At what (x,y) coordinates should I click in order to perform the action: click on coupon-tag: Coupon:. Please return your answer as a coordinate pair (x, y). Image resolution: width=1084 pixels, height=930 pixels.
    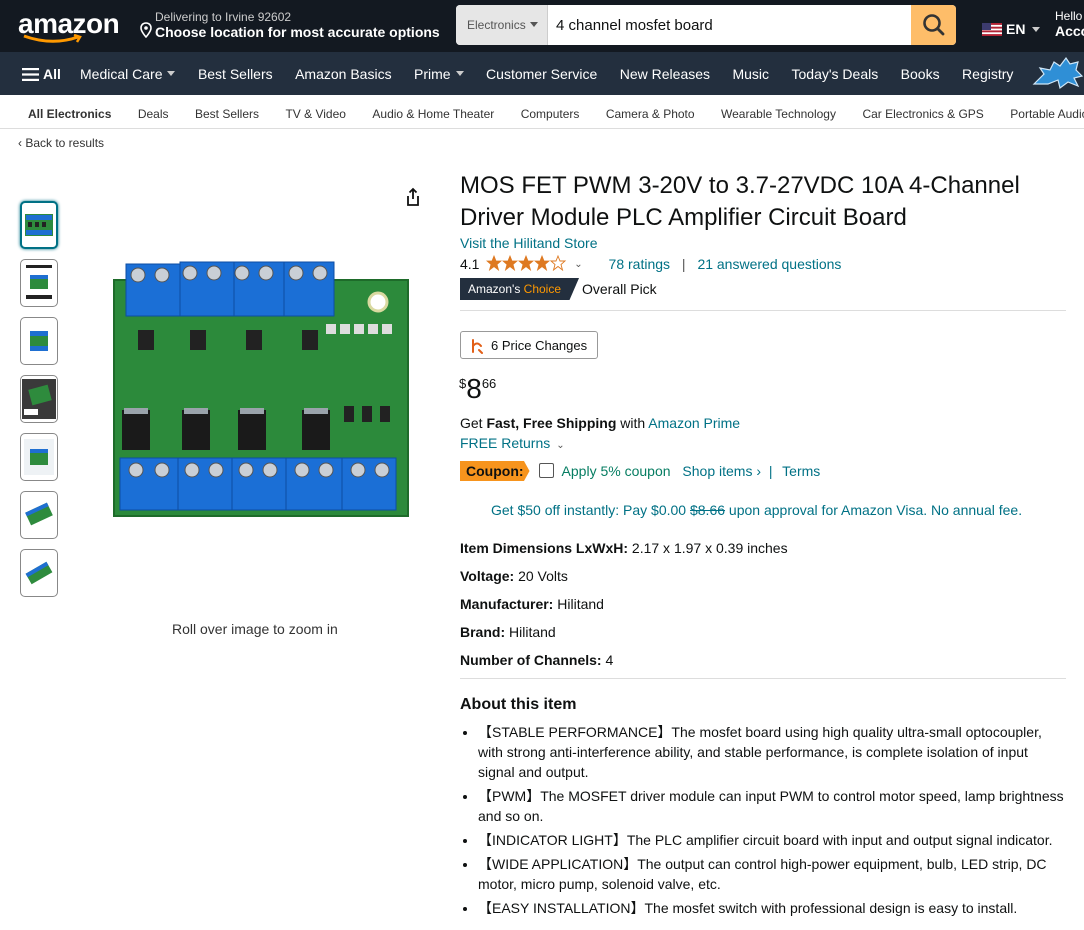
    Looking at the image, I should click on (495, 471).